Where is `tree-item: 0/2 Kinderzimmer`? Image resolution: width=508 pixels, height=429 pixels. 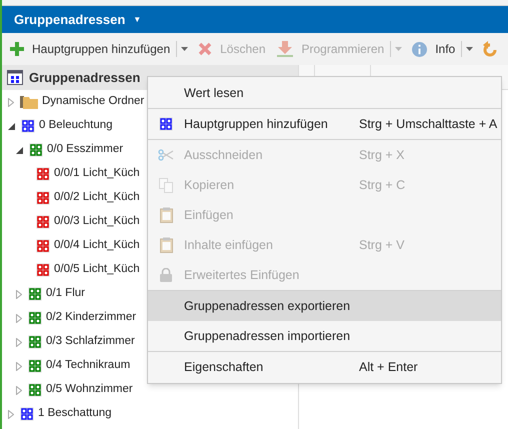 tree-item: 0/2 Kinderzimmer is located at coordinates (91, 318).